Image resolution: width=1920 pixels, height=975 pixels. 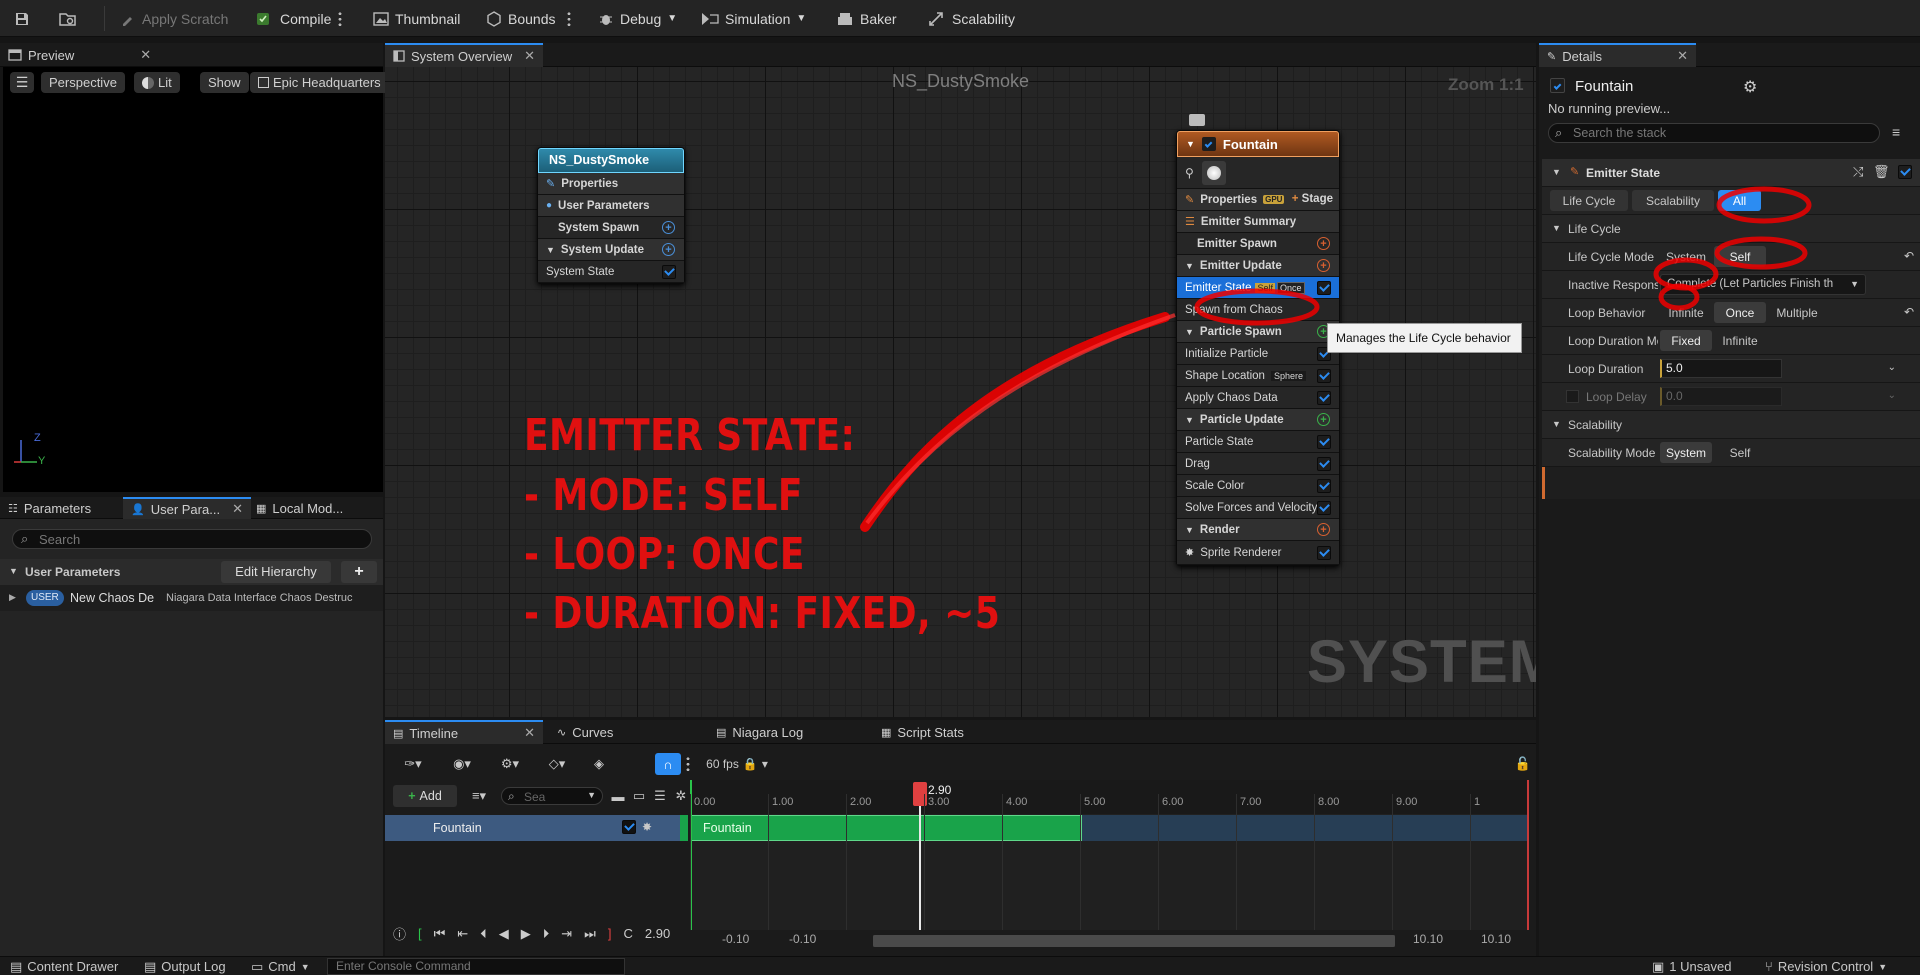 I want to click on compile-button: Compile, so click(x=293, y=18).